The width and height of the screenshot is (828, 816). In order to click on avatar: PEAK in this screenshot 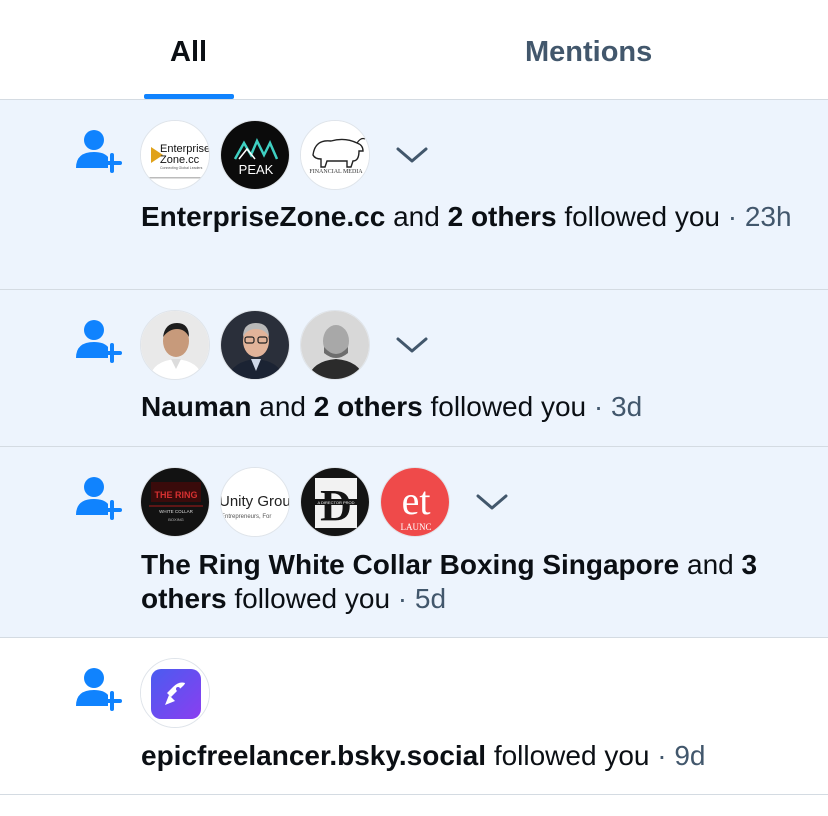, I will do `click(255, 155)`.